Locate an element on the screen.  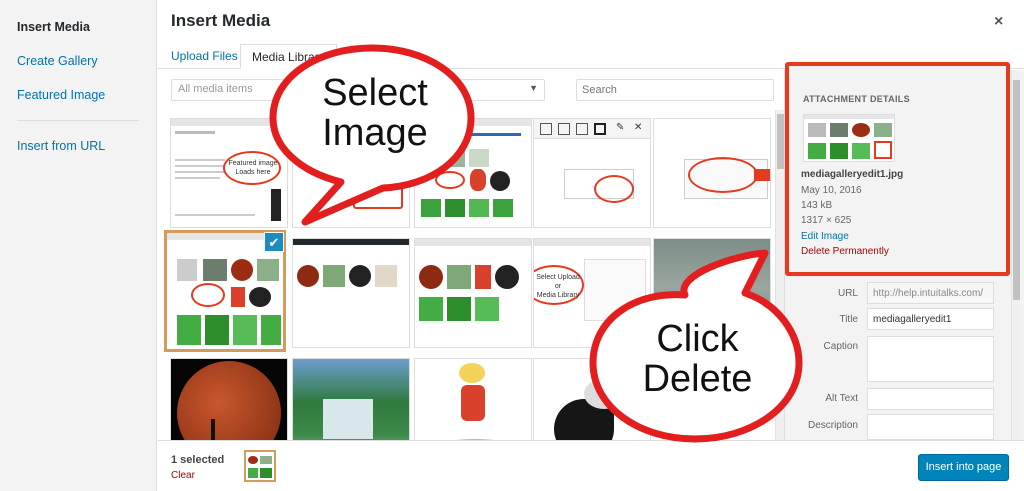
media-thumbnail-runner is located at coordinates (473, 399).